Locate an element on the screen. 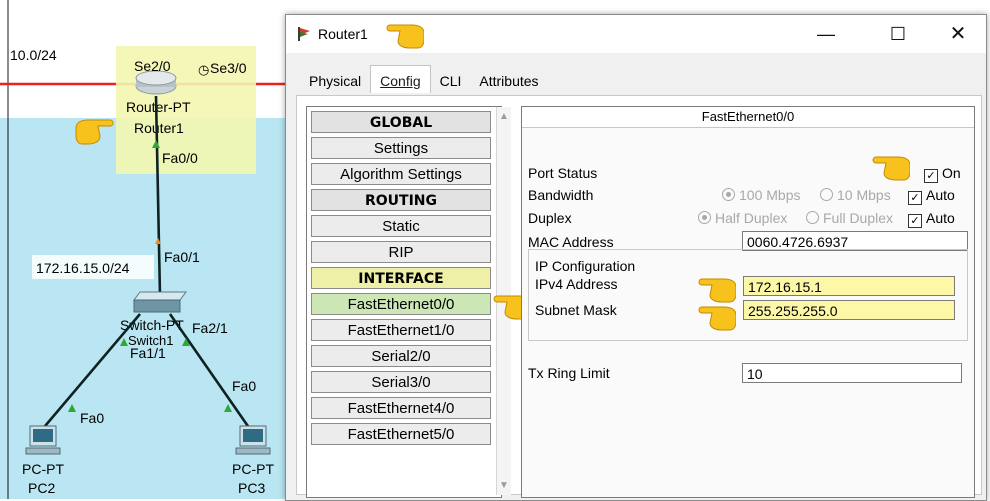 This screenshot has width=990, height=501. tab-attributes: Attributes is located at coordinates (508, 81).